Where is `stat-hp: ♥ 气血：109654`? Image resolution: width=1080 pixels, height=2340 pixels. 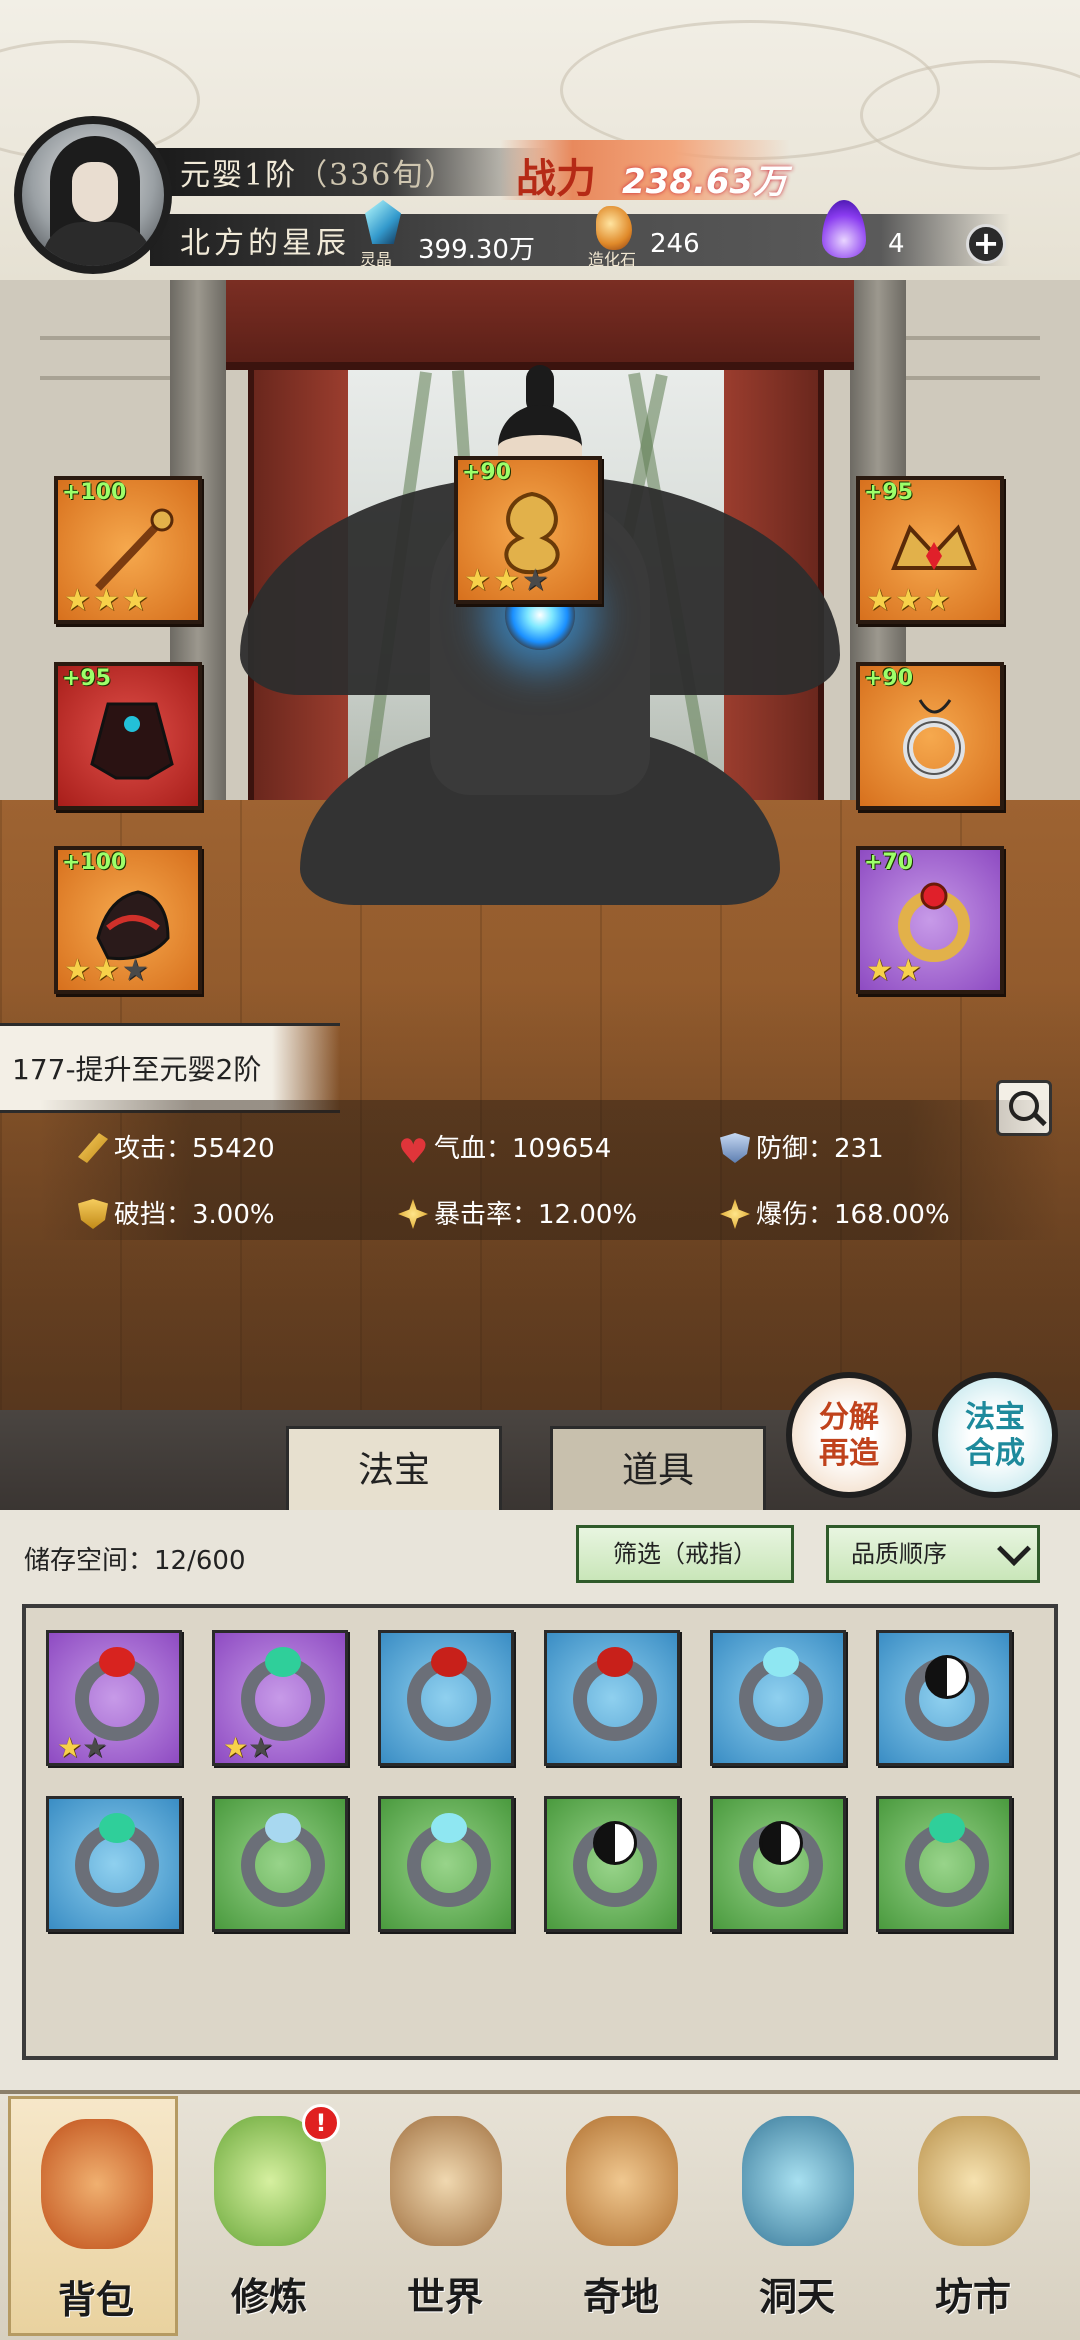
stat-hp: ♥ 气血：109654 is located at coordinates (505, 1152).